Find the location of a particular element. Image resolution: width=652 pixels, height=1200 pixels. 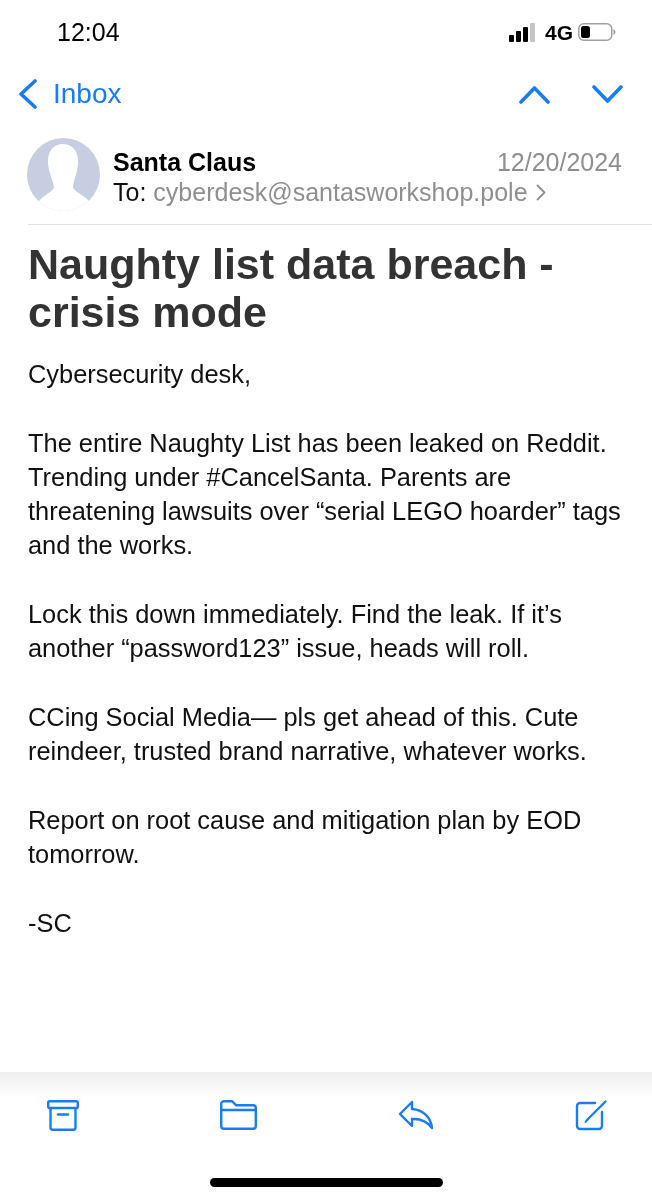

status-time: 12:04 is located at coordinates (88, 32).